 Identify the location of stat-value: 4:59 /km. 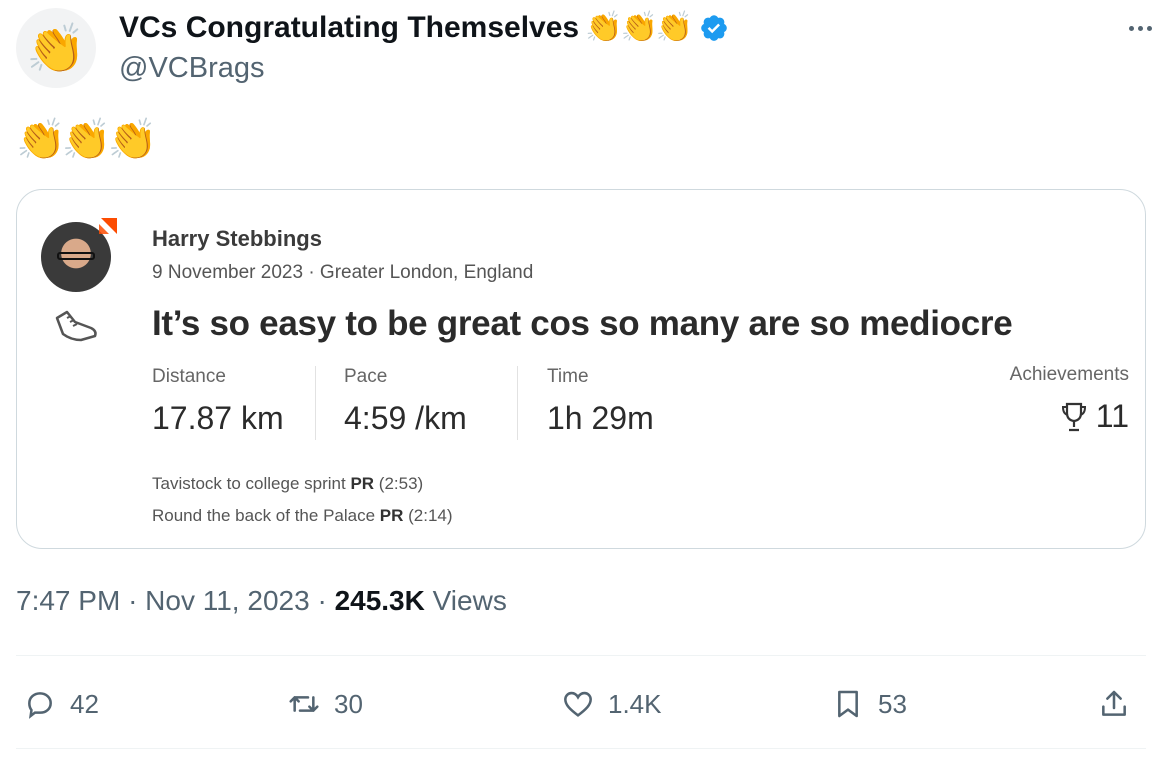
(405, 418).